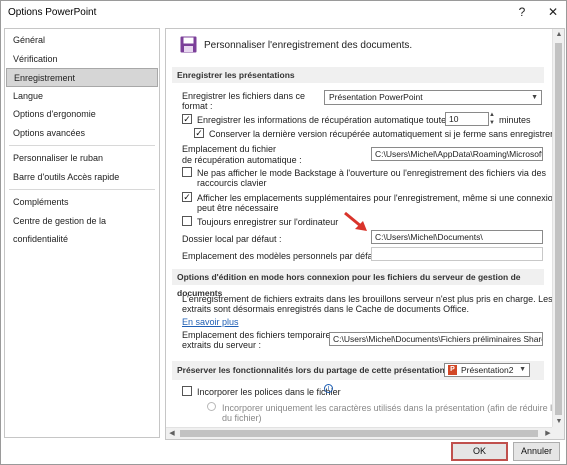 The image size is (567, 465). Describe the element at coordinates (82, 114) in the screenshot. I see `sidebar-item-ease-of-access: Options d'ergonomie` at that location.